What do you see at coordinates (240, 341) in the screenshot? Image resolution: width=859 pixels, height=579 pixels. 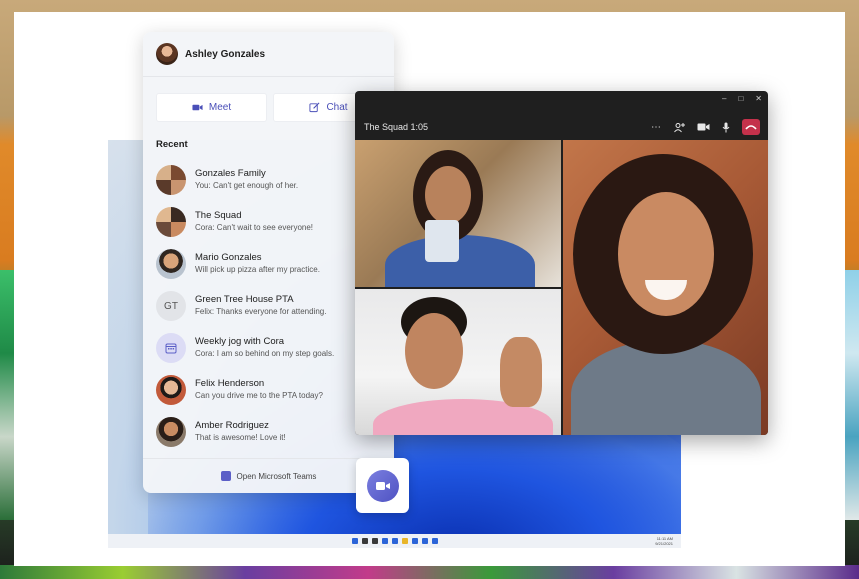 I see `conversation-name: Weekly jog with Cora` at bounding box center [240, 341].